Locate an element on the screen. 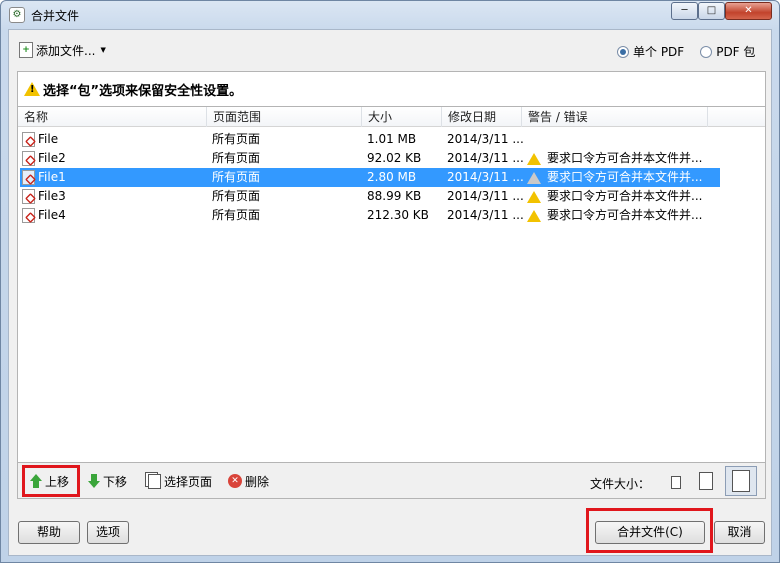  cancel-button: 取消 is located at coordinates (739, 532).